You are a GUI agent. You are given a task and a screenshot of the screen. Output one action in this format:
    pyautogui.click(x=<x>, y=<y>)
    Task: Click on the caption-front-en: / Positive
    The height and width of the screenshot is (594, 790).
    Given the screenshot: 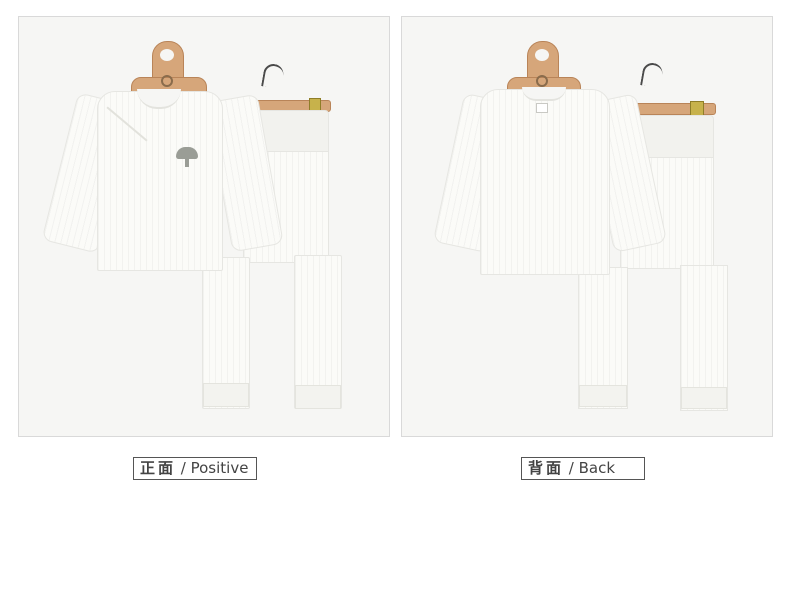 What is the action you would take?
    pyautogui.click(x=214, y=468)
    